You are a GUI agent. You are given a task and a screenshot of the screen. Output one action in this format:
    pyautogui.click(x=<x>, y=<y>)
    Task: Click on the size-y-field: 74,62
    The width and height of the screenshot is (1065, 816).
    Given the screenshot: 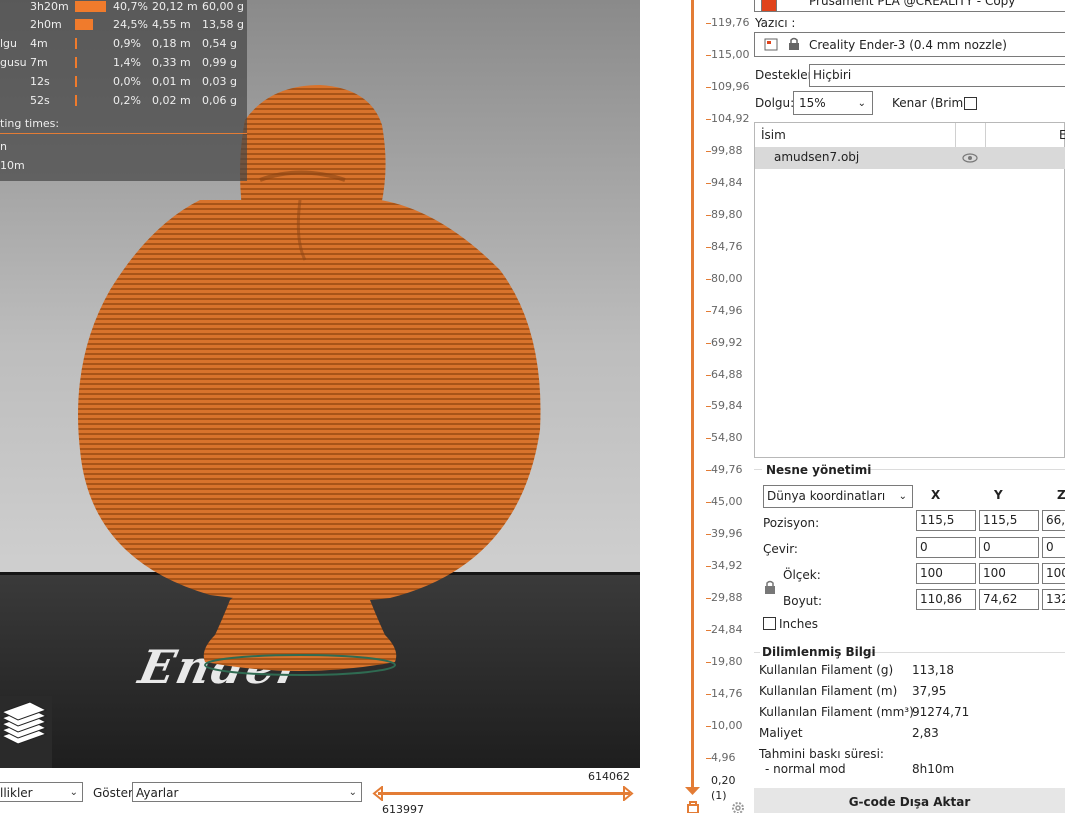 What is the action you would take?
    pyautogui.click(x=1009, y=599)
    